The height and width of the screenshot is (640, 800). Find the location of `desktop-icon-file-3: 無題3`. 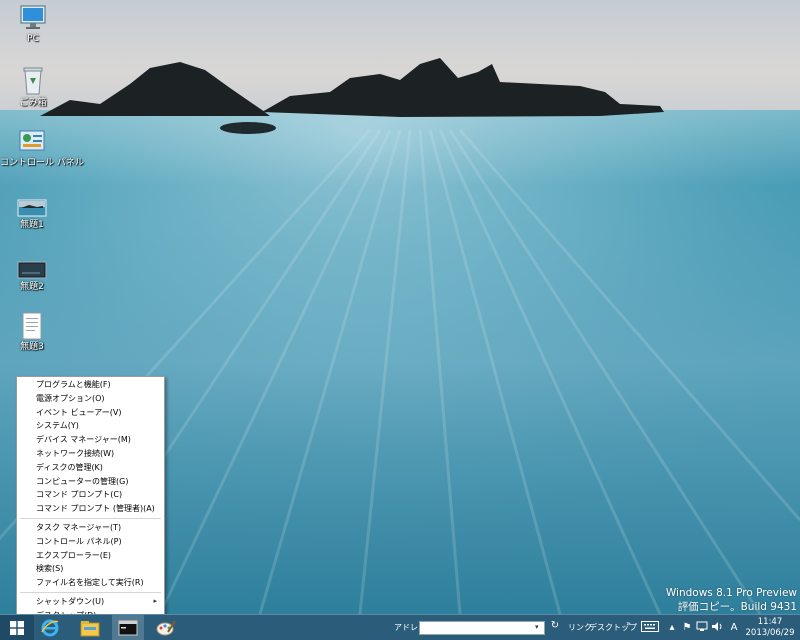

desktop-icon-file-3: 無題3 is located at coordinates (32, 332).